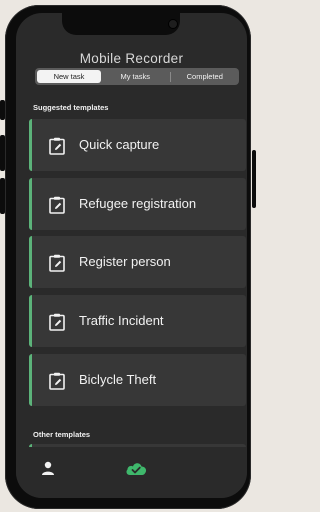 The height and width of the screenshot is (512, 320). What do you see at coordinates (2, 153) in the screenshot?
I see `phone-volume-up` at bounding box center [2, 153].